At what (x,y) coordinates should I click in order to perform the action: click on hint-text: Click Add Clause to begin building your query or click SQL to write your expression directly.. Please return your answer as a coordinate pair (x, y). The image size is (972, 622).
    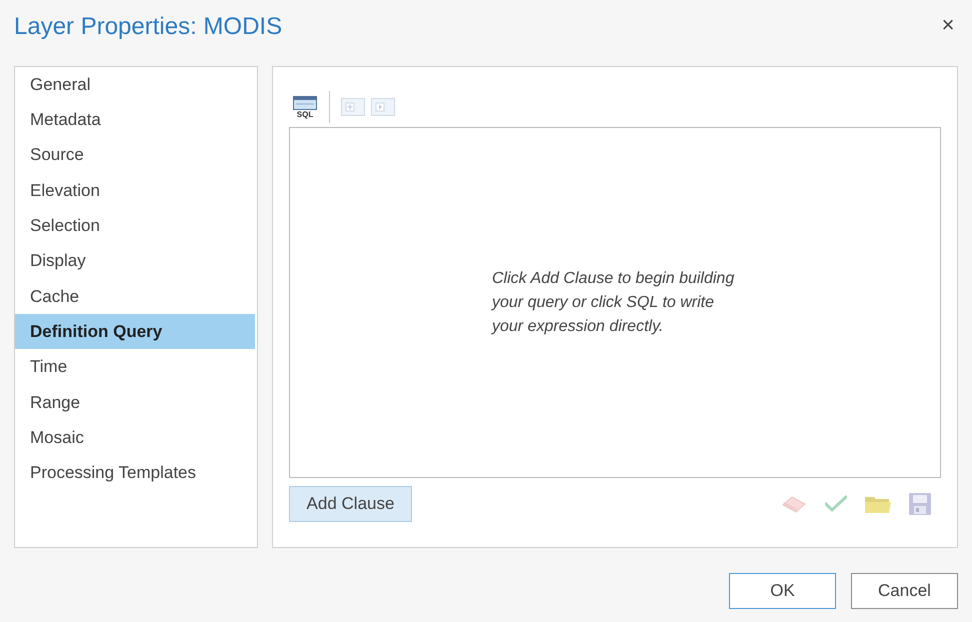
    Looking at the image, I should click on (614, 302).